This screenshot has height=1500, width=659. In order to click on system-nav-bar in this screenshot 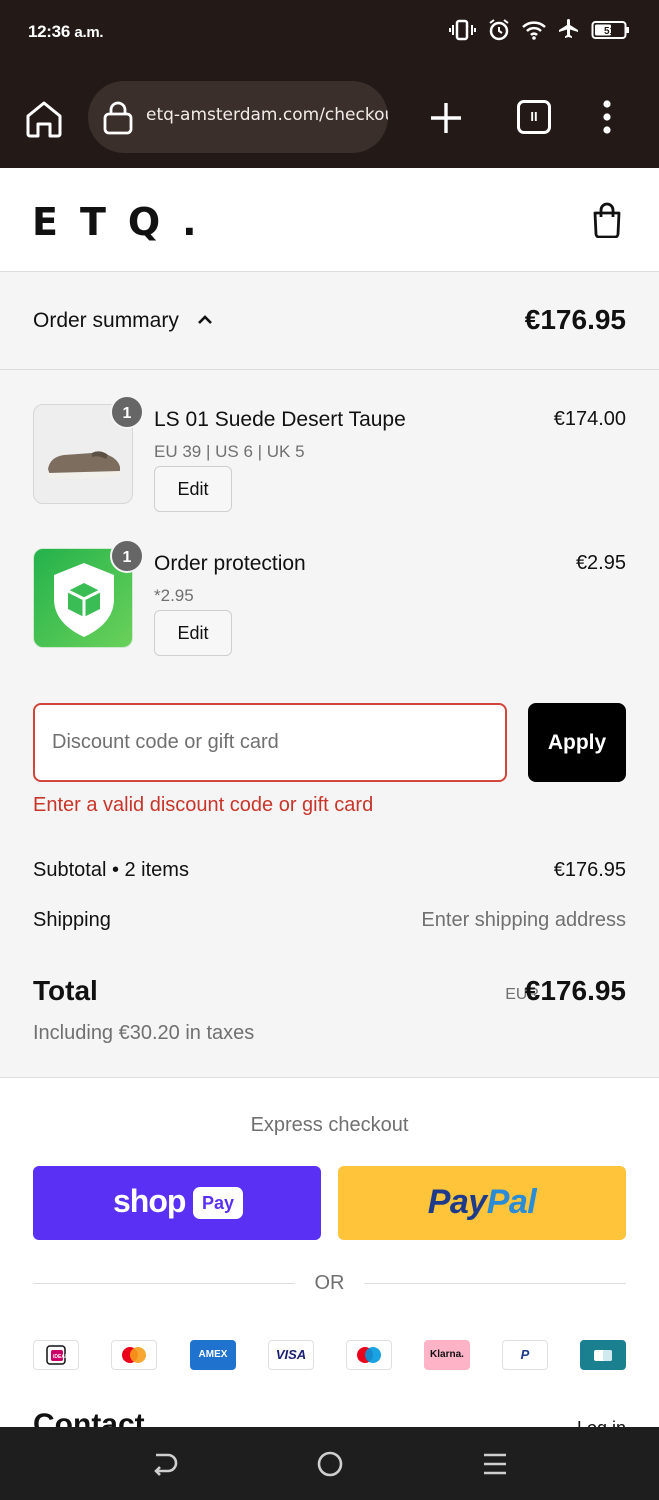, I will do `click(329, 1463)`.